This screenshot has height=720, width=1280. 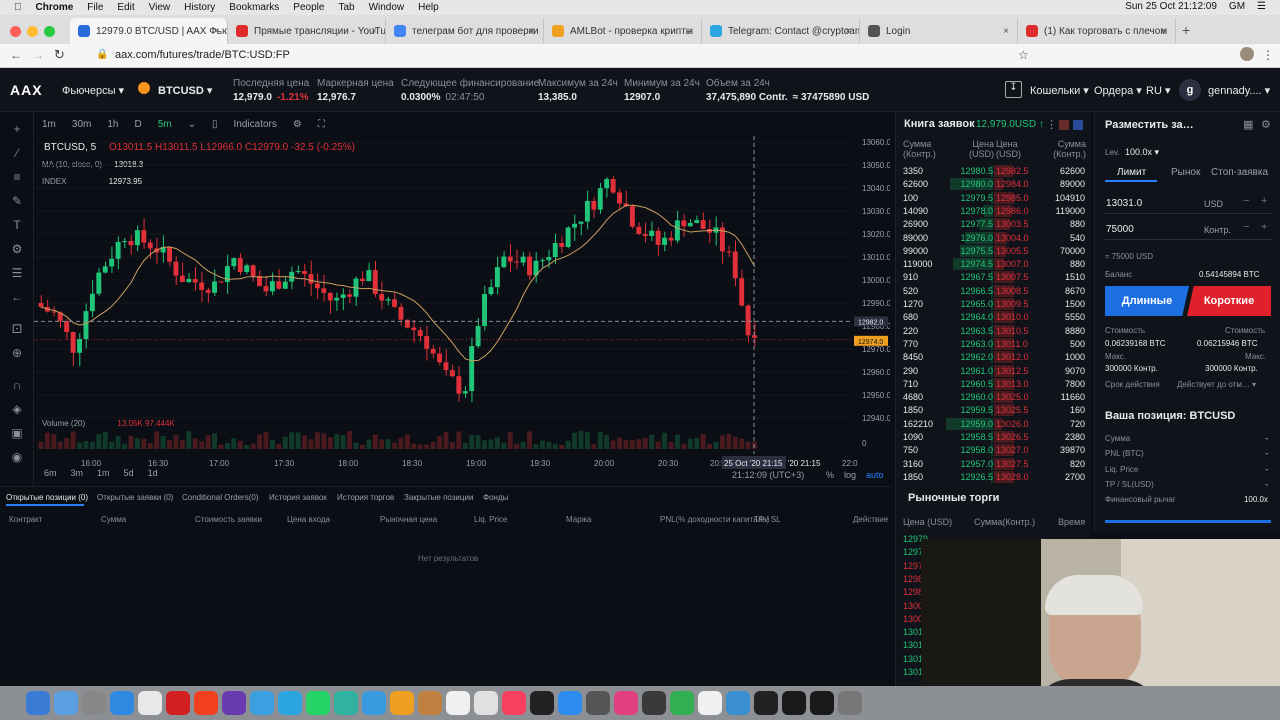 What do you see at coordinates (129, 473) in the screenshot?
I see `range-5d: 5d` at bounding box center [129, 473].